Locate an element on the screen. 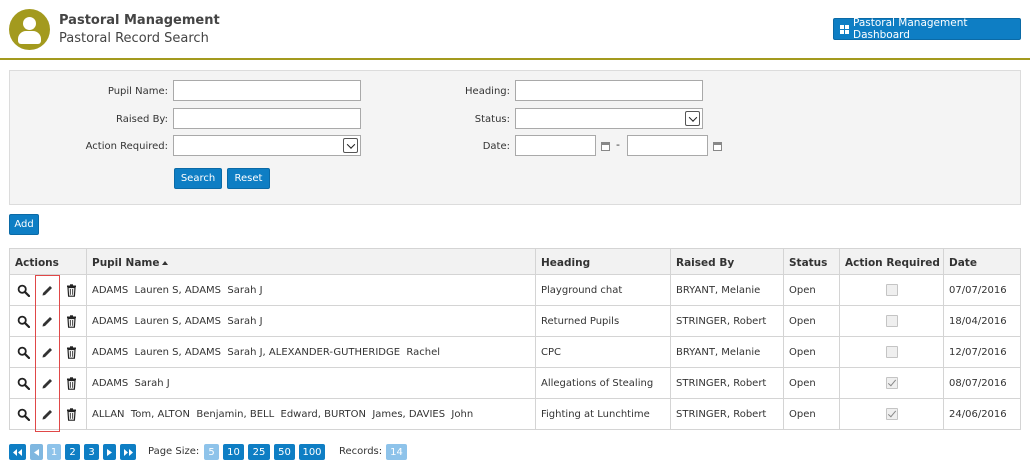  cell-pupil-name: ADAMS Lauren S, ADAMS Sarah J is located at coordinates (310, 321).